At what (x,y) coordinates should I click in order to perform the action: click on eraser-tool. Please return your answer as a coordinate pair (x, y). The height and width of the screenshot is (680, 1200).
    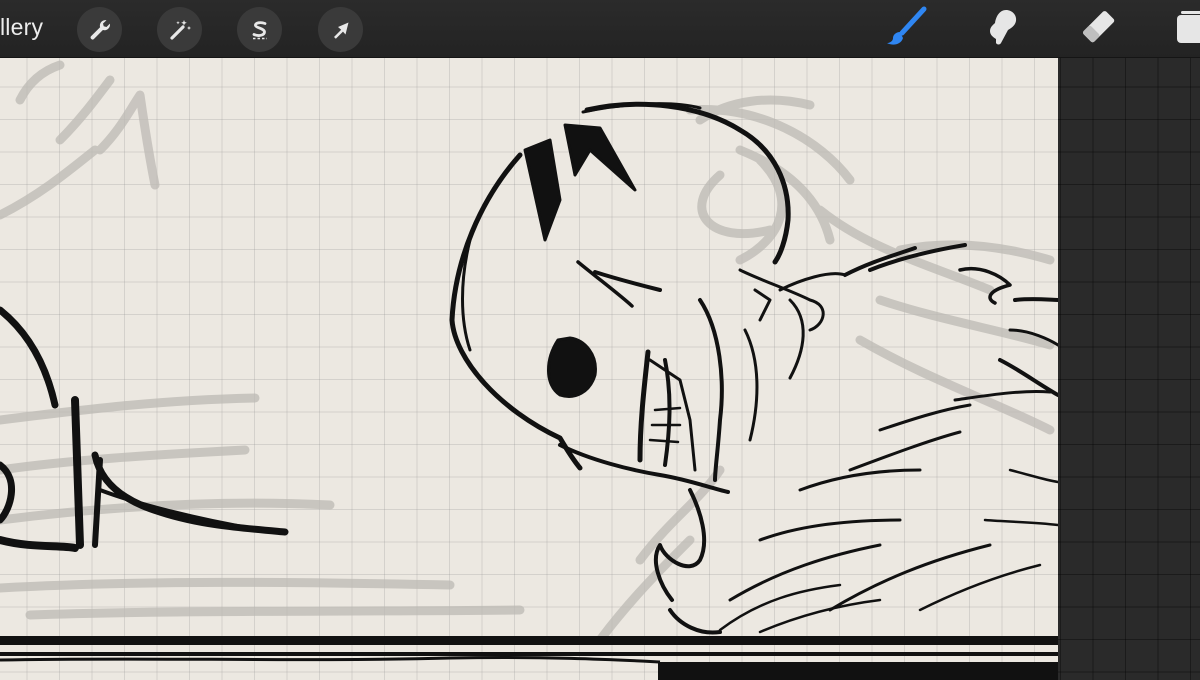
    Looking at the image, I should click on (1099, 29).